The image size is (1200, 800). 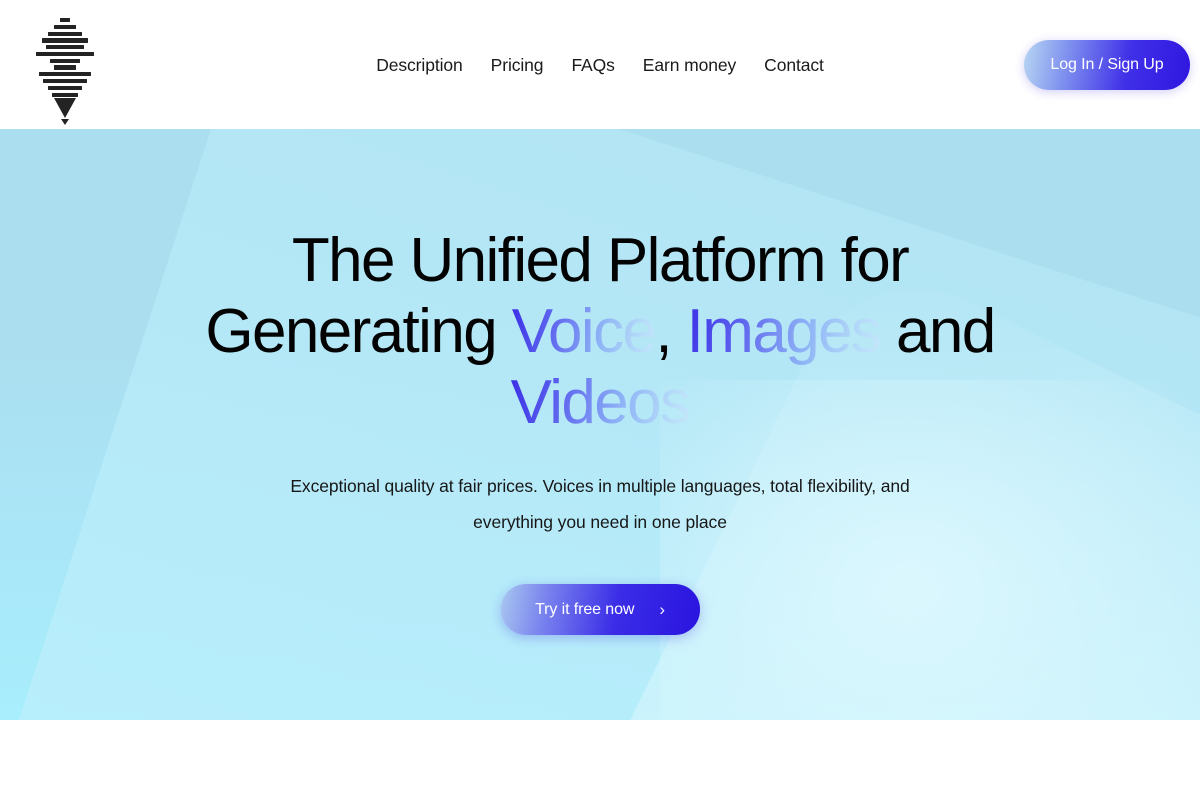 What do you see at coordinates (517, 65) in the screenshot?
I see `nav-link-pricing: Pricing` at bounding box center [517, 65].